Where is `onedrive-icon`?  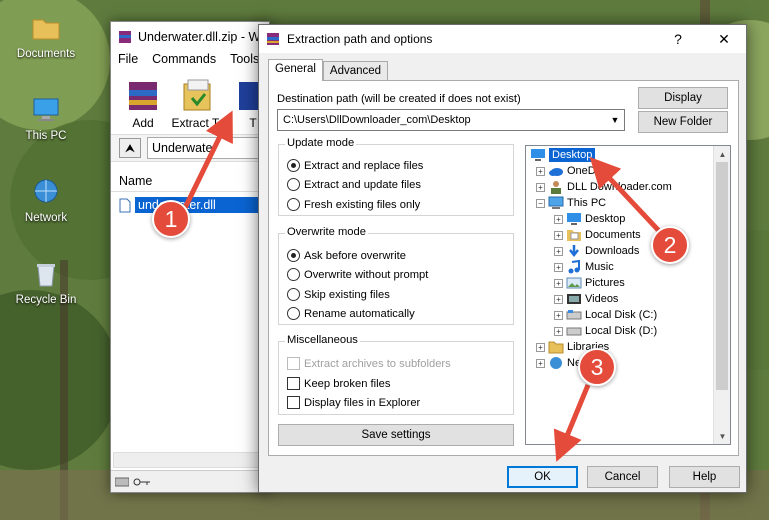 onedrive-icon is located at coordinates (556, 172).